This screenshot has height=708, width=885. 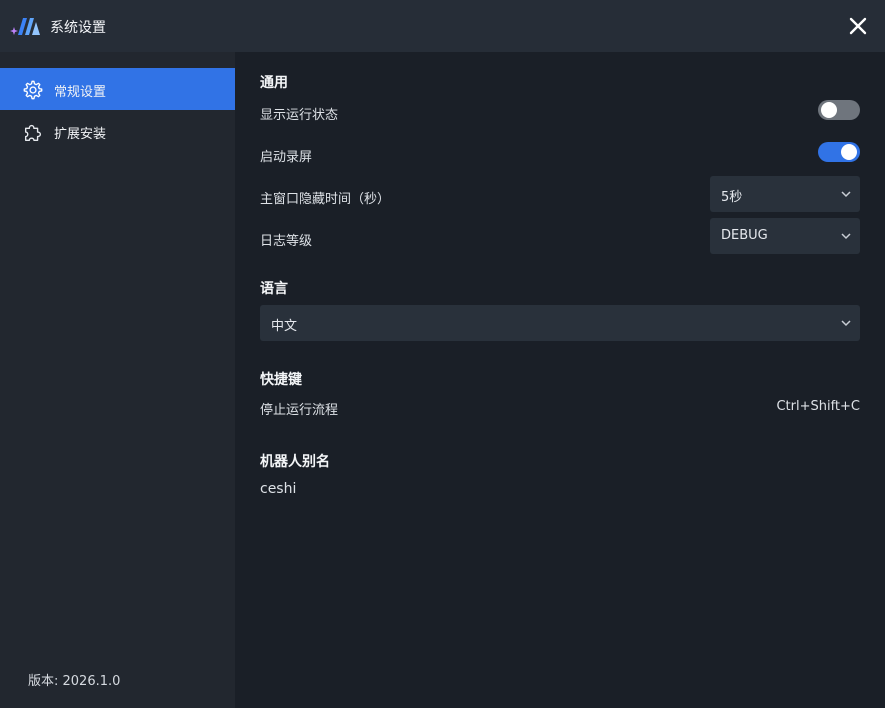 What do you see at coordinates (274, 83) in the screenshot?
I see `section-title-general: 通用` at bounding box center [274, 83].